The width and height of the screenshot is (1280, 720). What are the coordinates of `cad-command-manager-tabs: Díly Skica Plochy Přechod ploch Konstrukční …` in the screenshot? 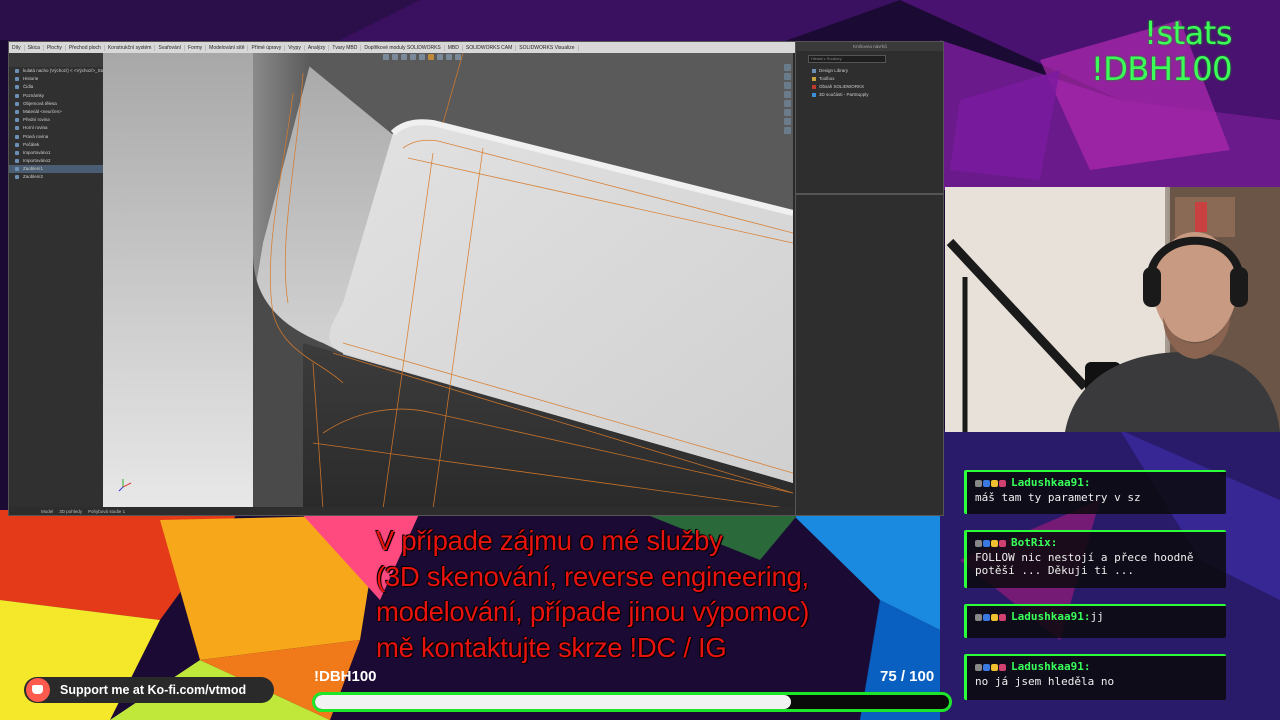 It's located at (402, 47).